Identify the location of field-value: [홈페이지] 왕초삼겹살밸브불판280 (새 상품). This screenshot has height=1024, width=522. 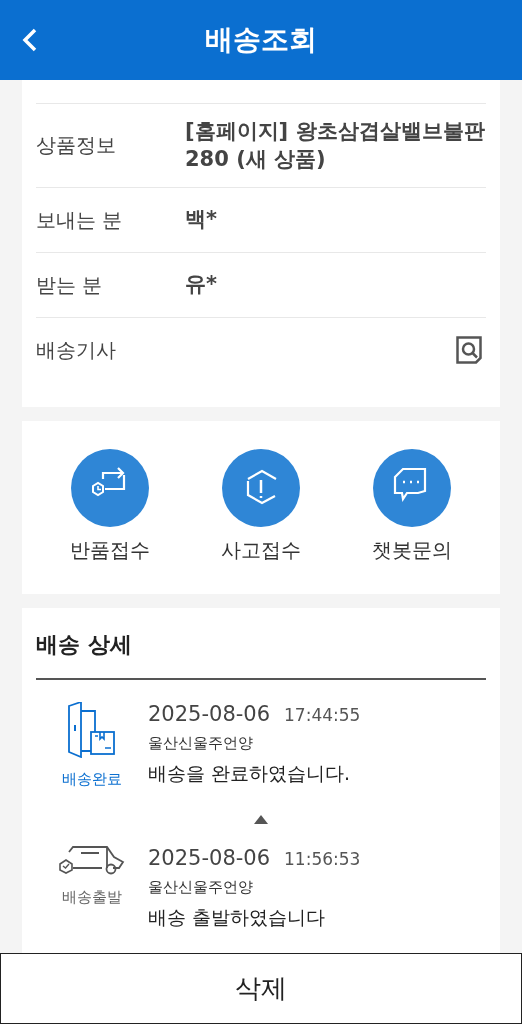
(335, 145).